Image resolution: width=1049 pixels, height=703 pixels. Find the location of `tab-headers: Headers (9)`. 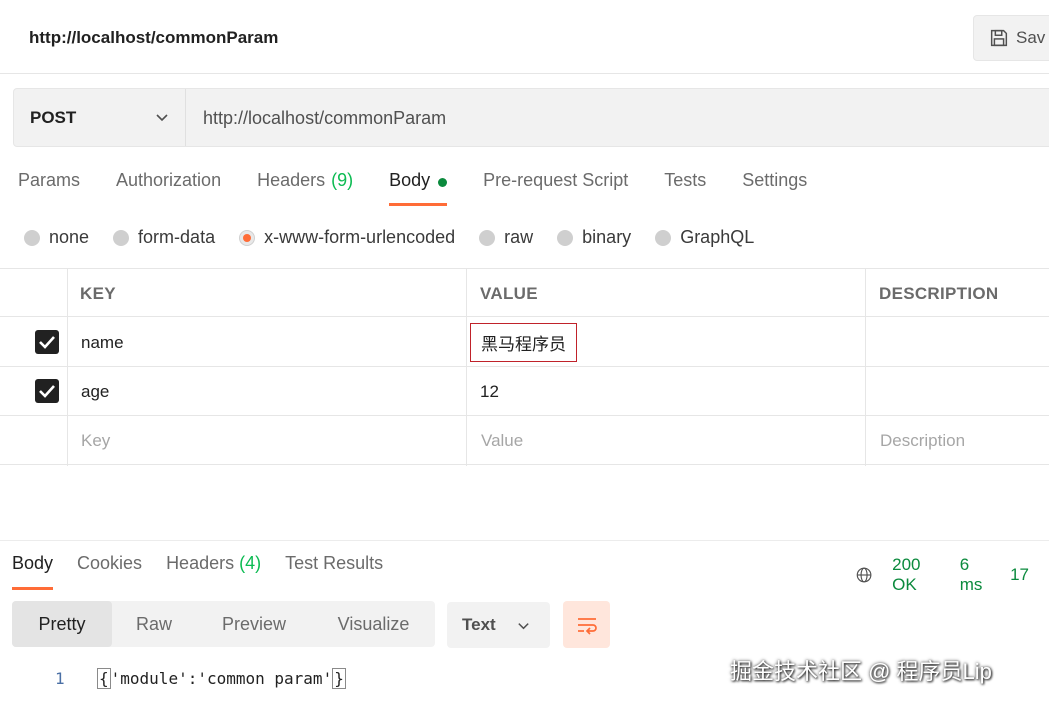

tab-headers: Headers (9) is located at coordinates (305, 189).